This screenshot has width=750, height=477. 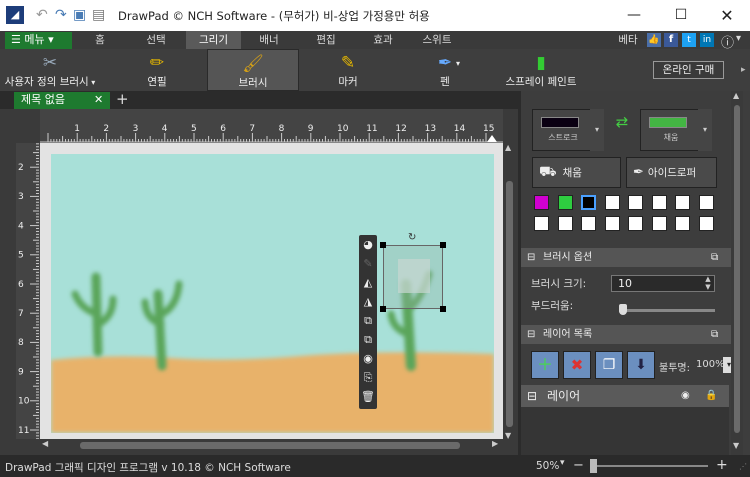 I want to click on fill-button: ⛟ 채움, so click(x=576, y=172).